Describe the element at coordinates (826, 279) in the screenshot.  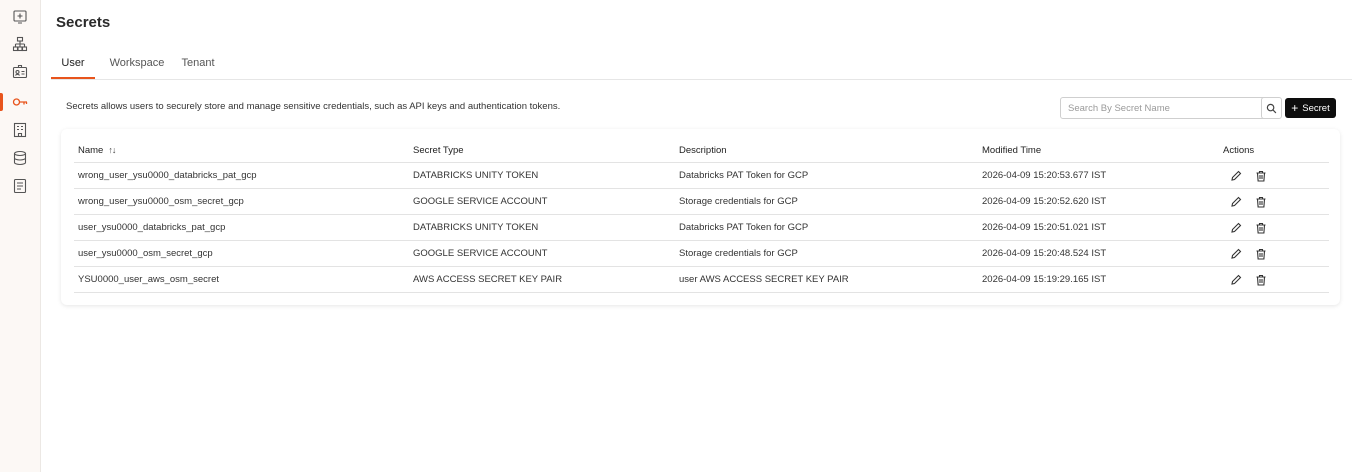
I see `cell-description: user AWS ACCESS SECRET KEY PAIR` at that location.